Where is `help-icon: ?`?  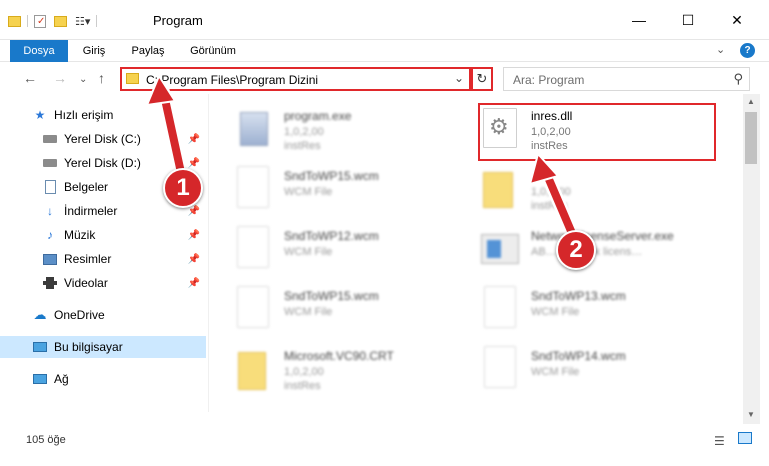
help-icon: ? is located at coordinates (747, 50).